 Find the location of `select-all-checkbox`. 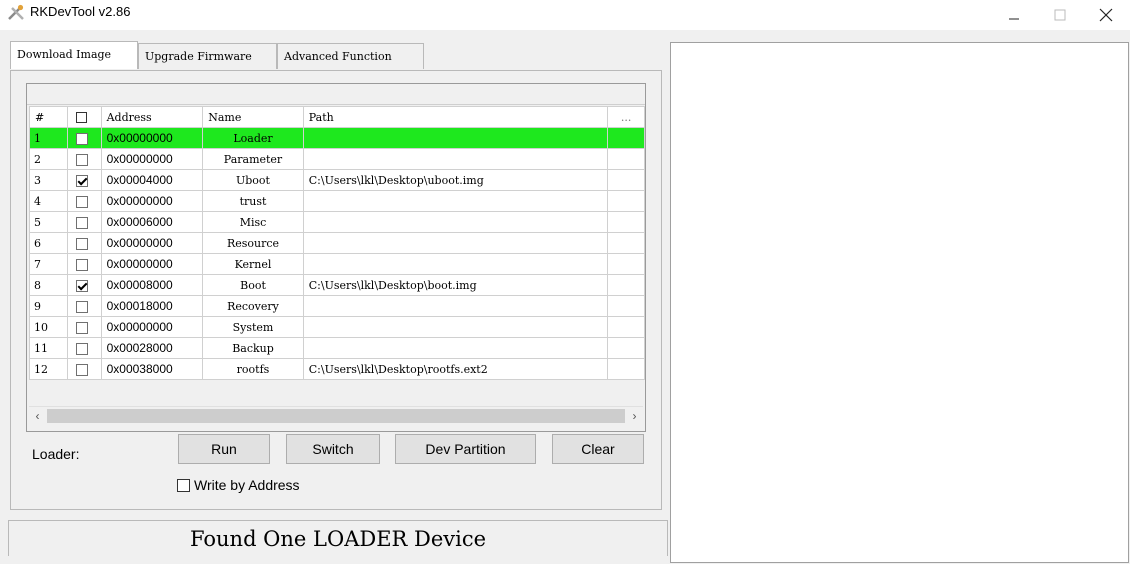

select-all-checkbox is located at coordinates (81, 117).